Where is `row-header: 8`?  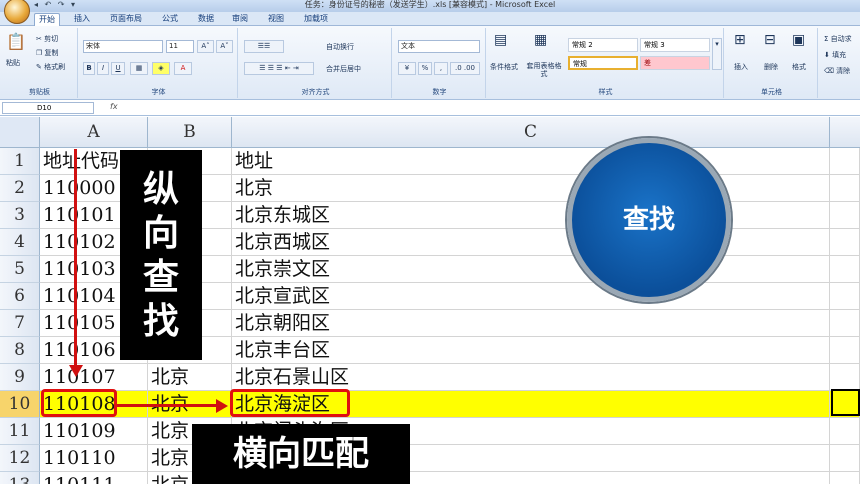 row-header: 8 is located at coordinates (20, 350).